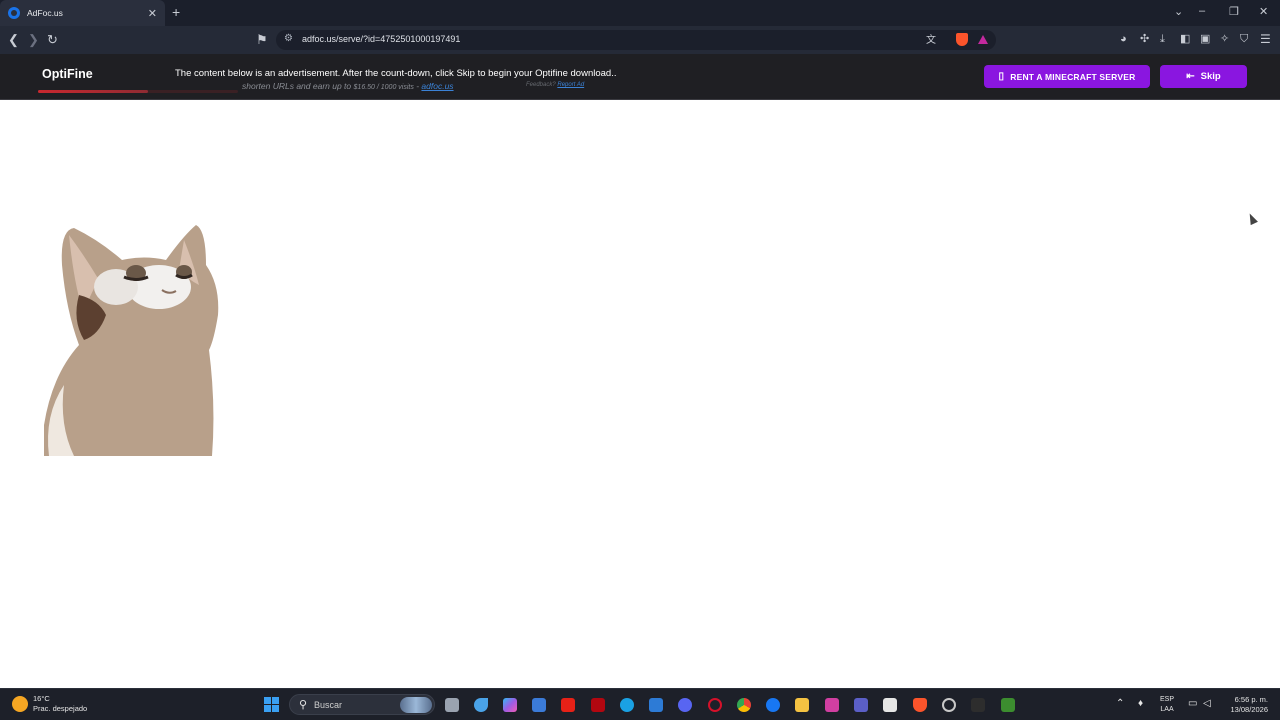 This screenshot has width=1280, height=720. I want to click on youtube-icon, so click(568, 705).